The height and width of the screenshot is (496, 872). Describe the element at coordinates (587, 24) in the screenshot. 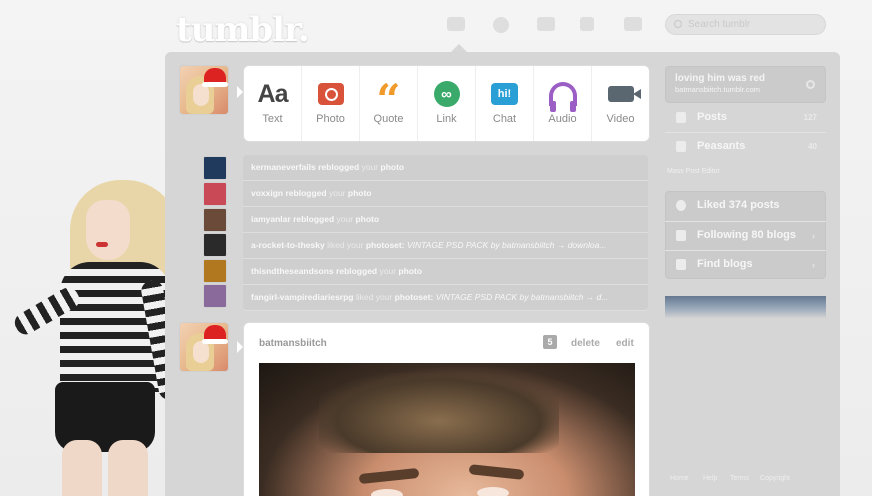

I see `account-icon` at that location.